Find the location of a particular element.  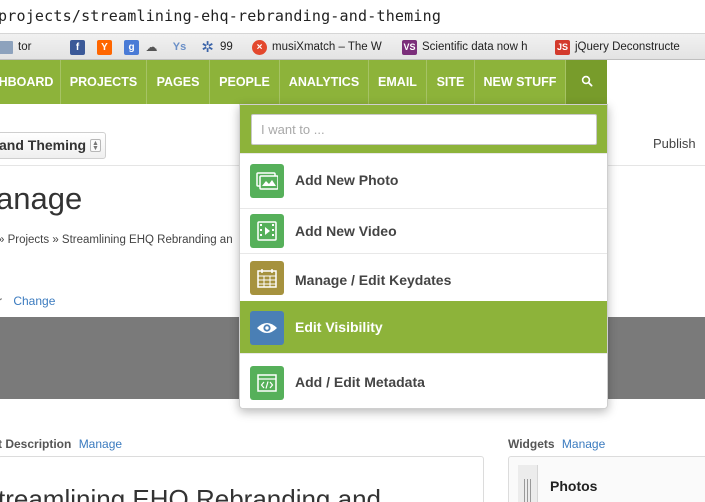

bookmark-facebook: f is located at coordinates (80, 47).